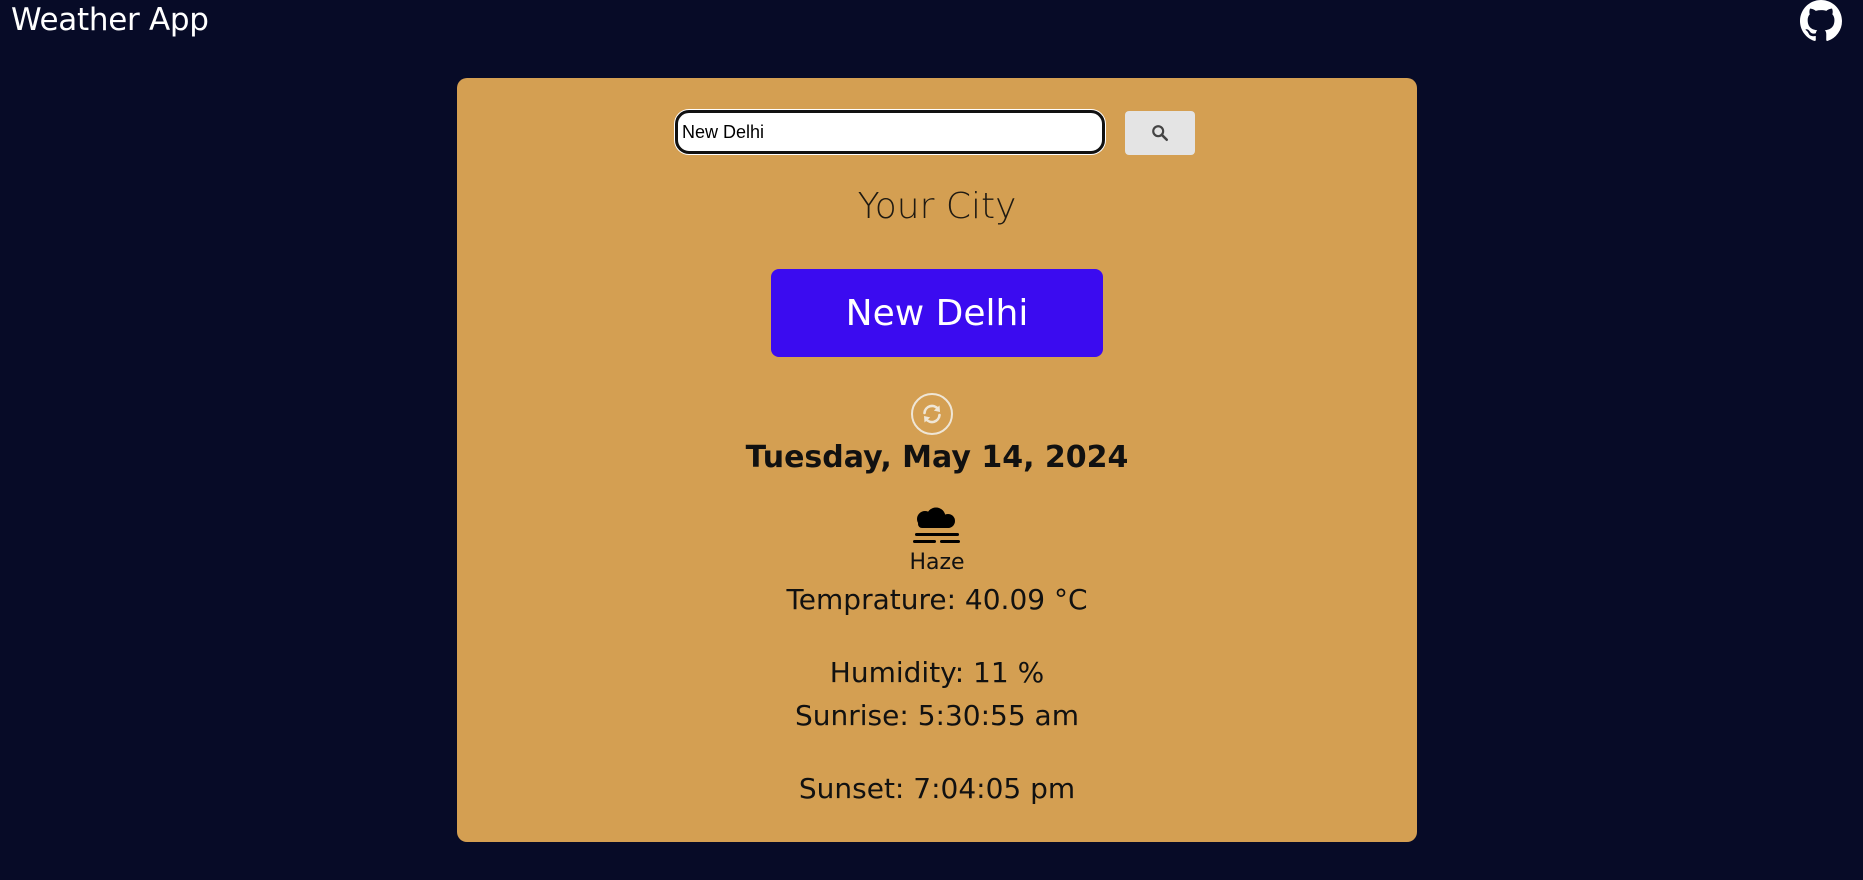 The image size is (1863, 880). I want to click on condition-label: Haze, so click(937, 562).